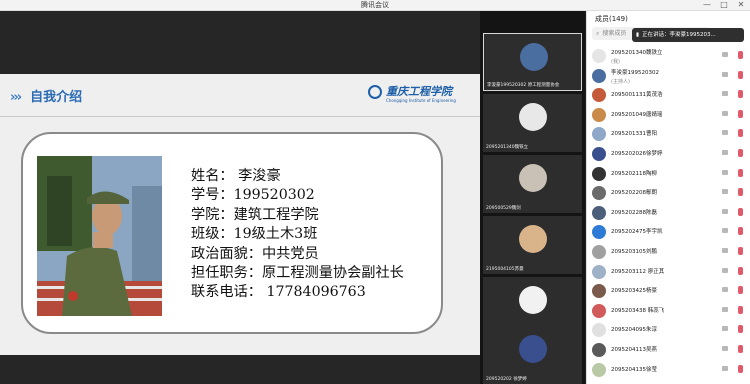  What do you see at coordinates (507, 147) in the screenshot?
I see `tile-name: 2095201340魏铁立` at bounding box center [507, 147].